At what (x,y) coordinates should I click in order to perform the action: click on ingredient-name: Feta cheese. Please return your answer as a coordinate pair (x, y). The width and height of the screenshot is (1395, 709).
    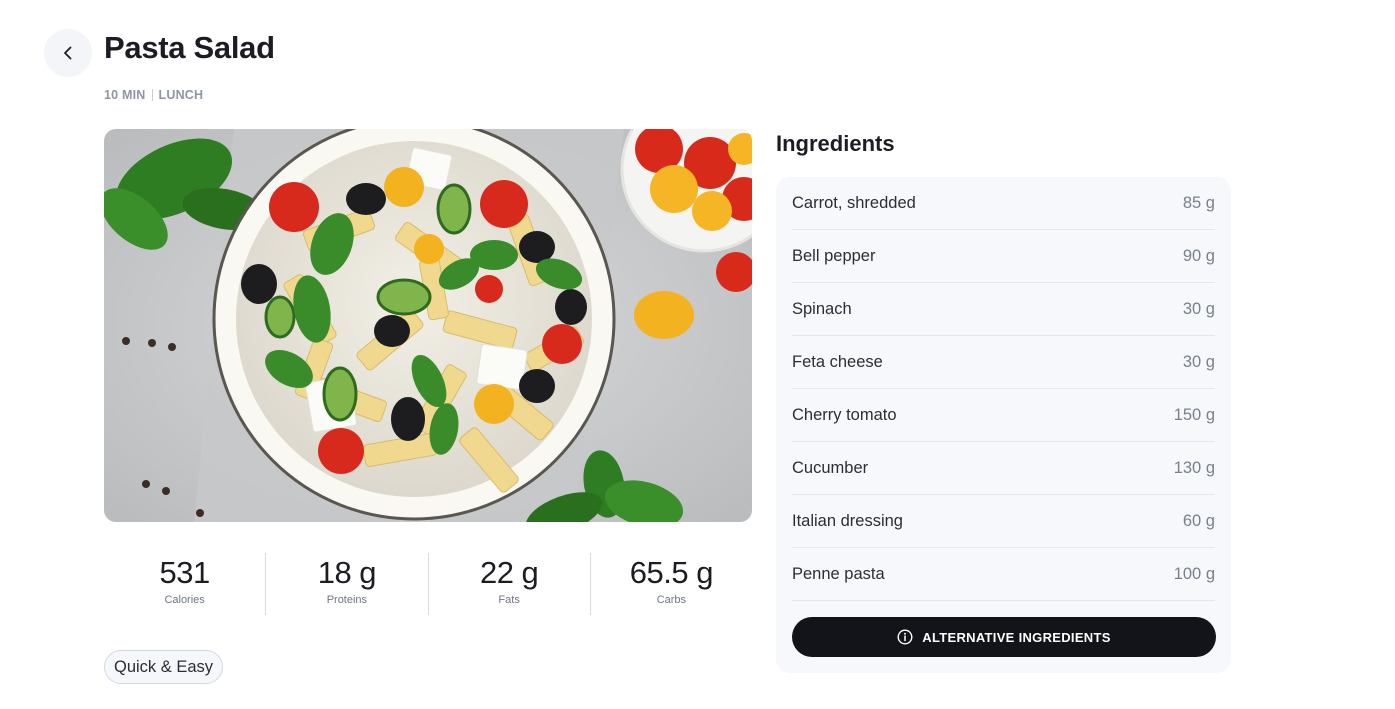
    Looking at the image, I should click on (837, 361).